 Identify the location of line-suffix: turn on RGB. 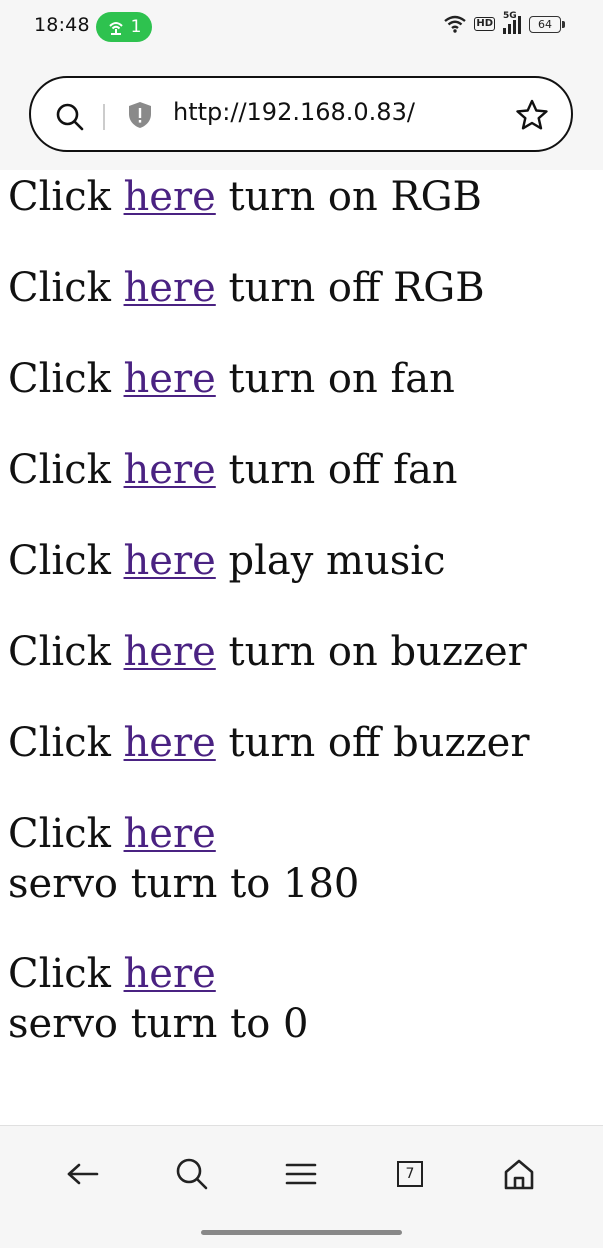
(348, 197).